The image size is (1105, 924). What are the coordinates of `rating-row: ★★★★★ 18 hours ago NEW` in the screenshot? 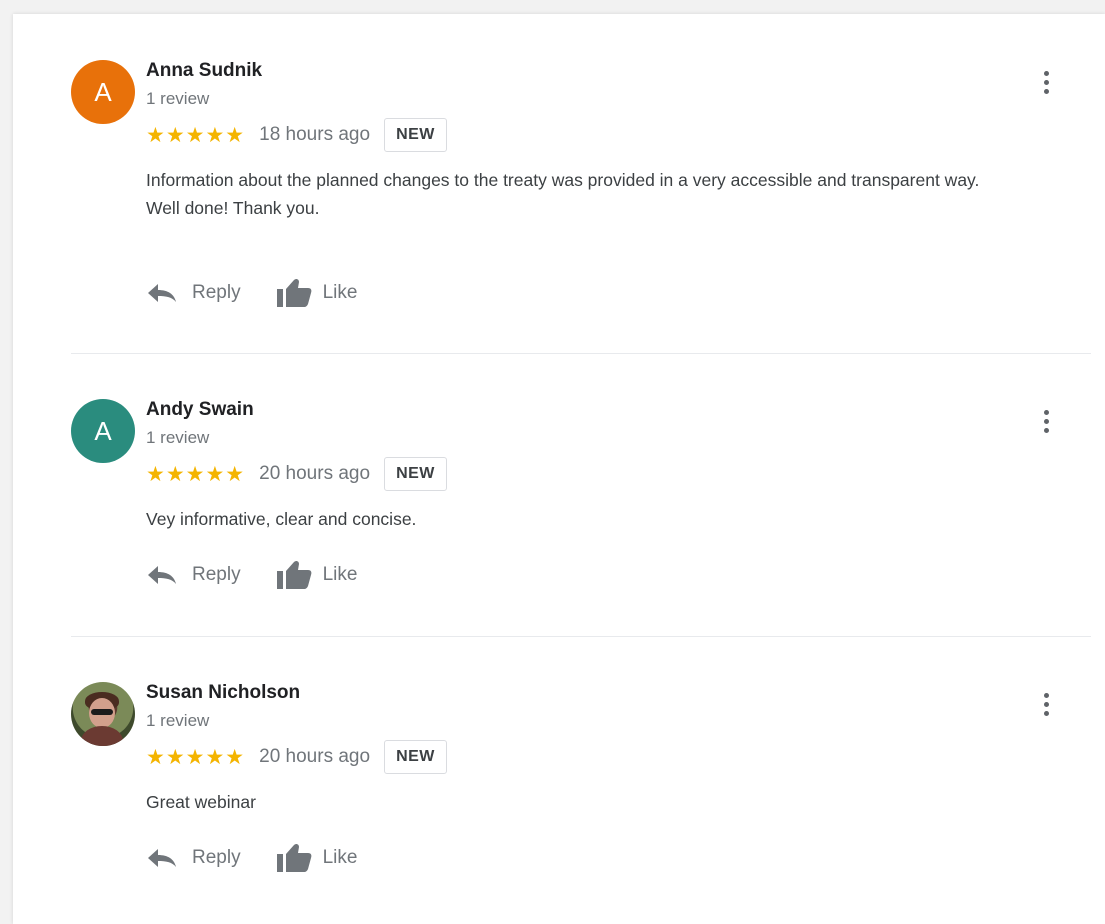 It's located at (296, 135).